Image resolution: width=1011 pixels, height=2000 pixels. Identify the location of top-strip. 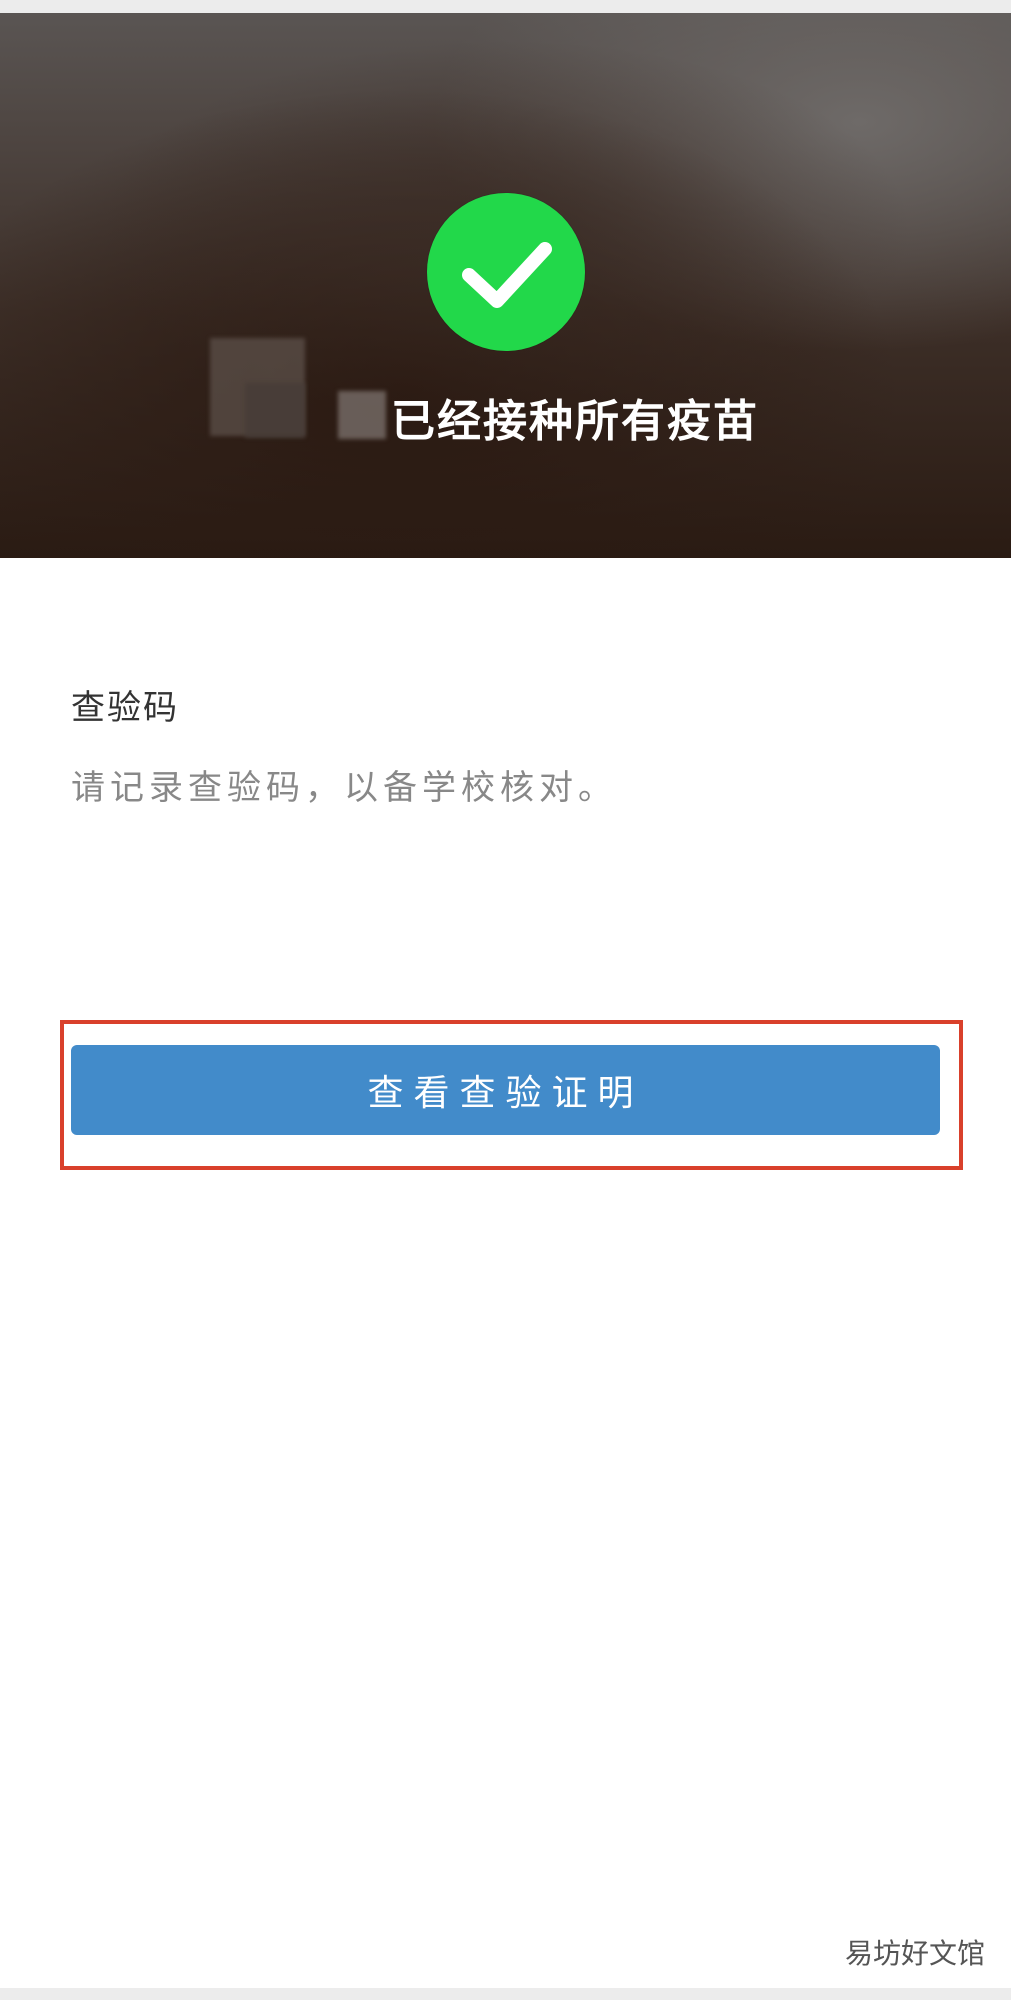
(505, 6).